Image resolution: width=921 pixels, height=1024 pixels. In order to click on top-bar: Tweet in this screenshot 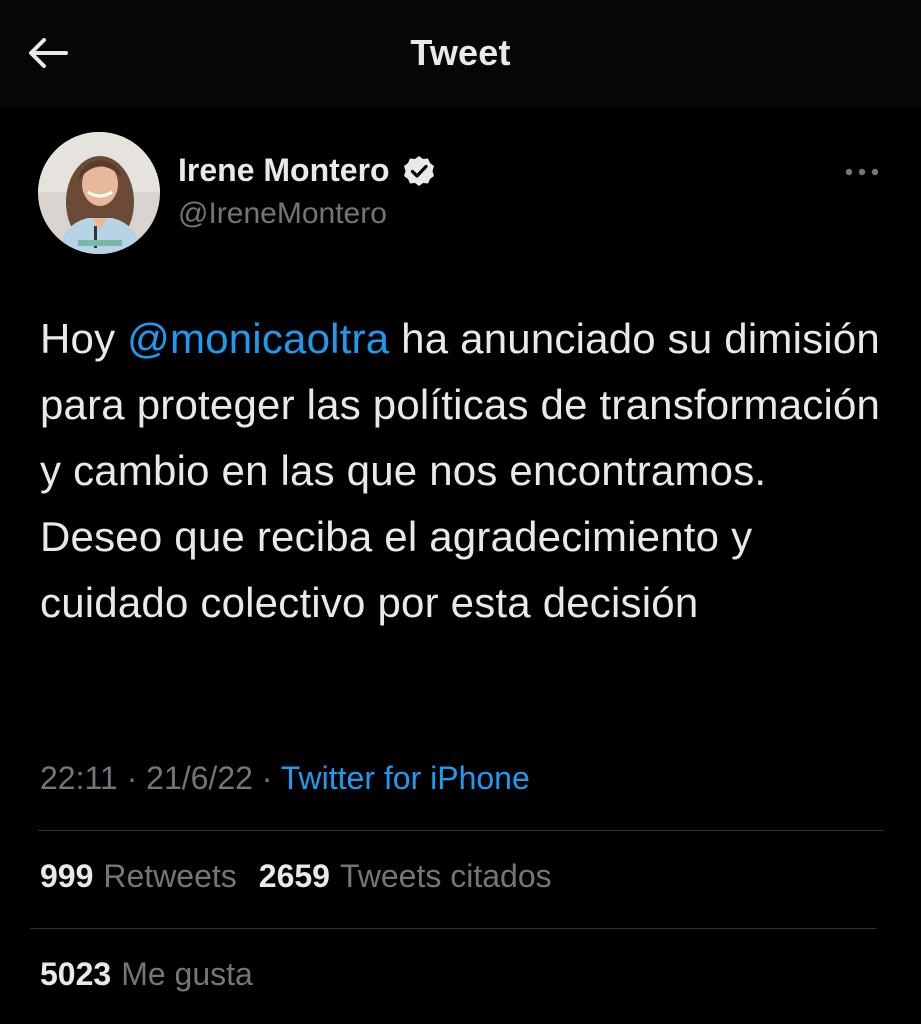, I will do `click(460, 54)`.